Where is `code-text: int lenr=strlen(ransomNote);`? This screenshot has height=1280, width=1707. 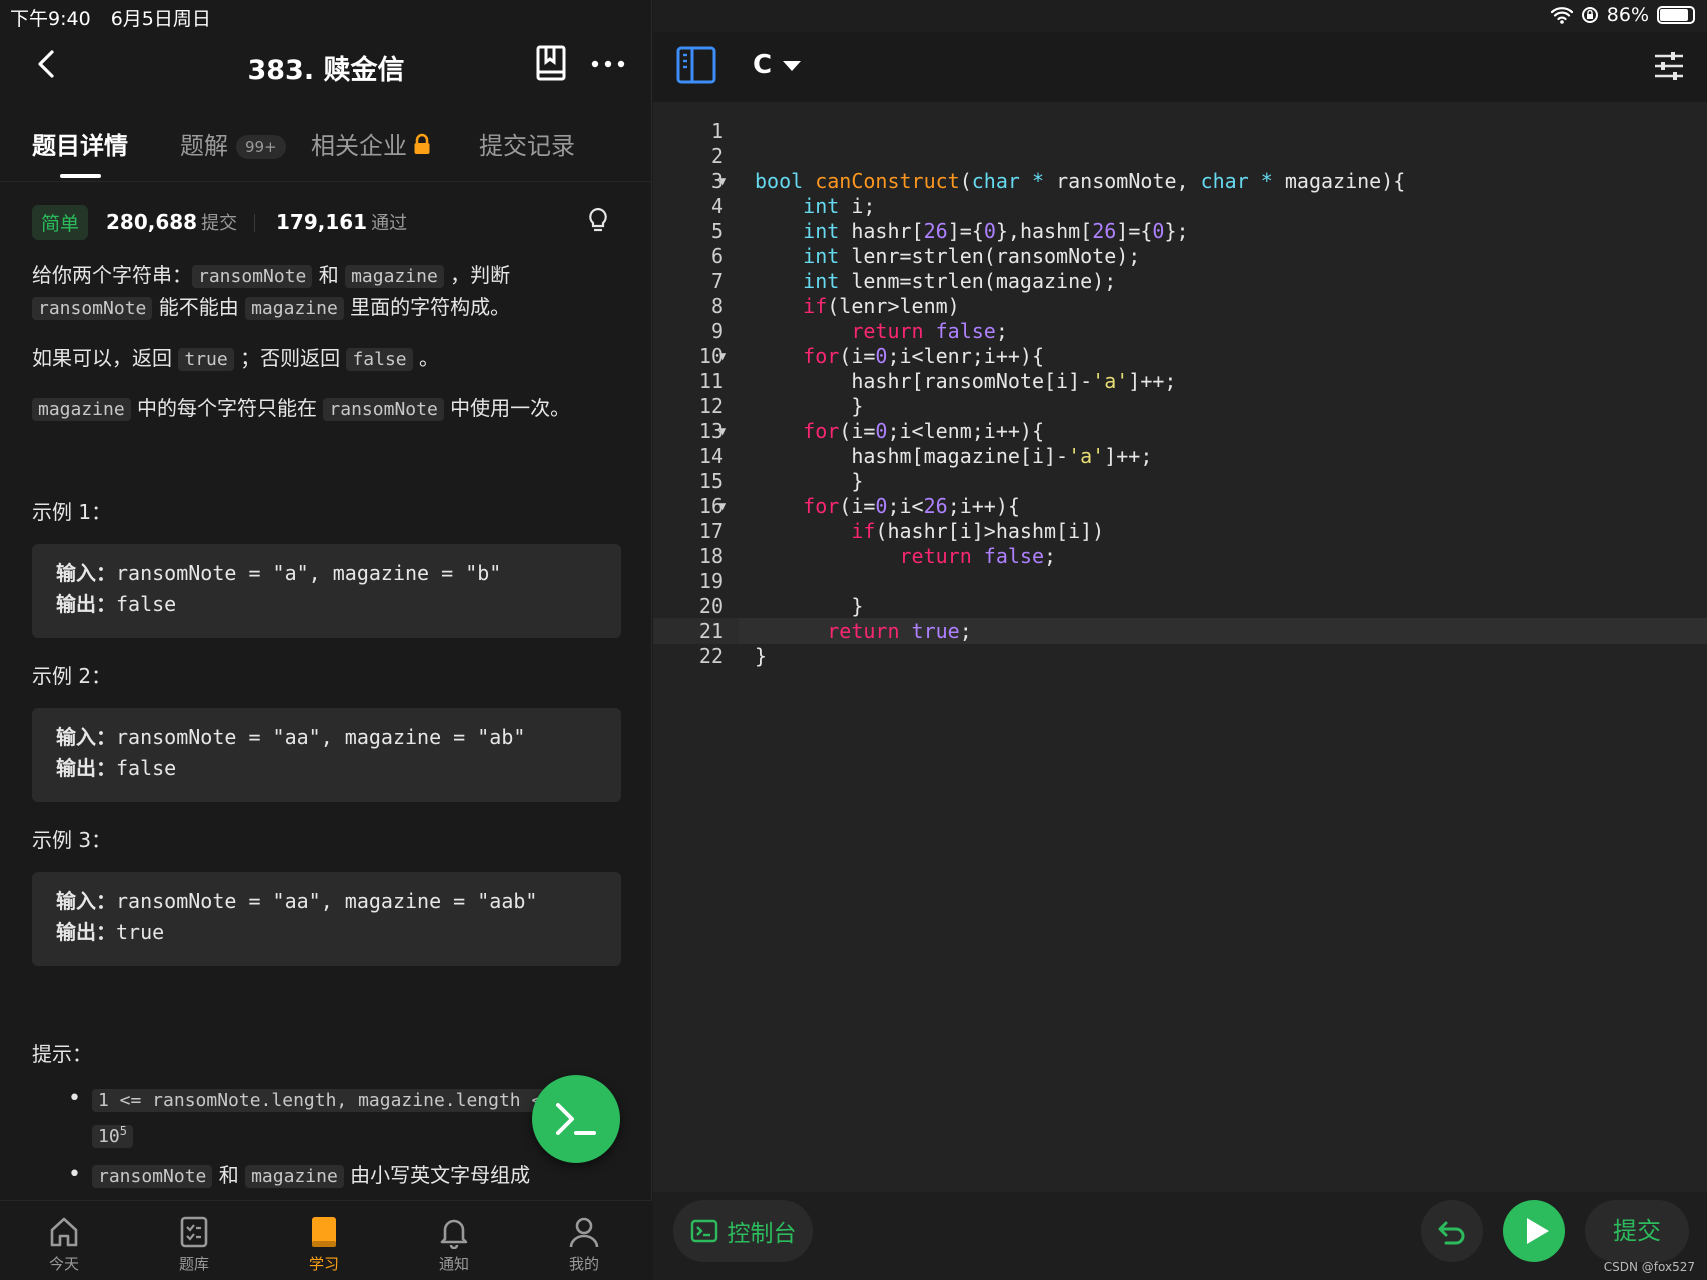 code-text: int lenr=strlen(ransomNote); is located at coordinates (972, 256).